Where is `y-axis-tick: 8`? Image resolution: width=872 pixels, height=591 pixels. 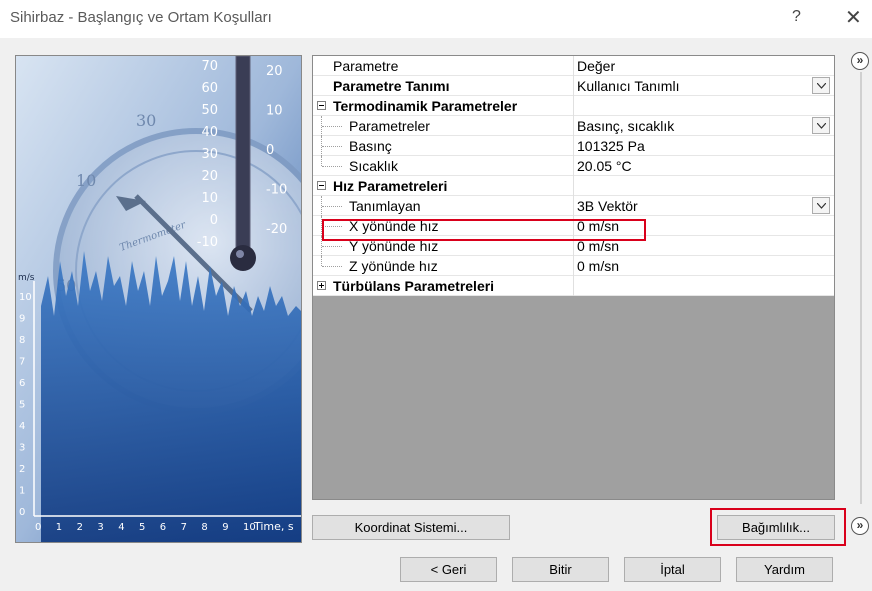 y-axis-tick: 8 is located at coordinates (22, 340).